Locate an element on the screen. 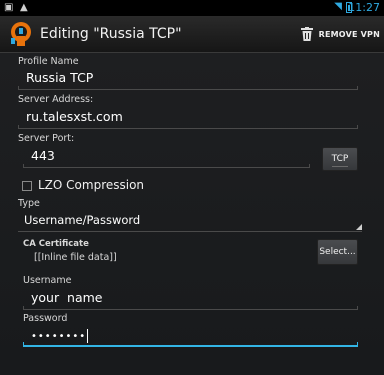  trash-icon is located at coordinates (306, 34).